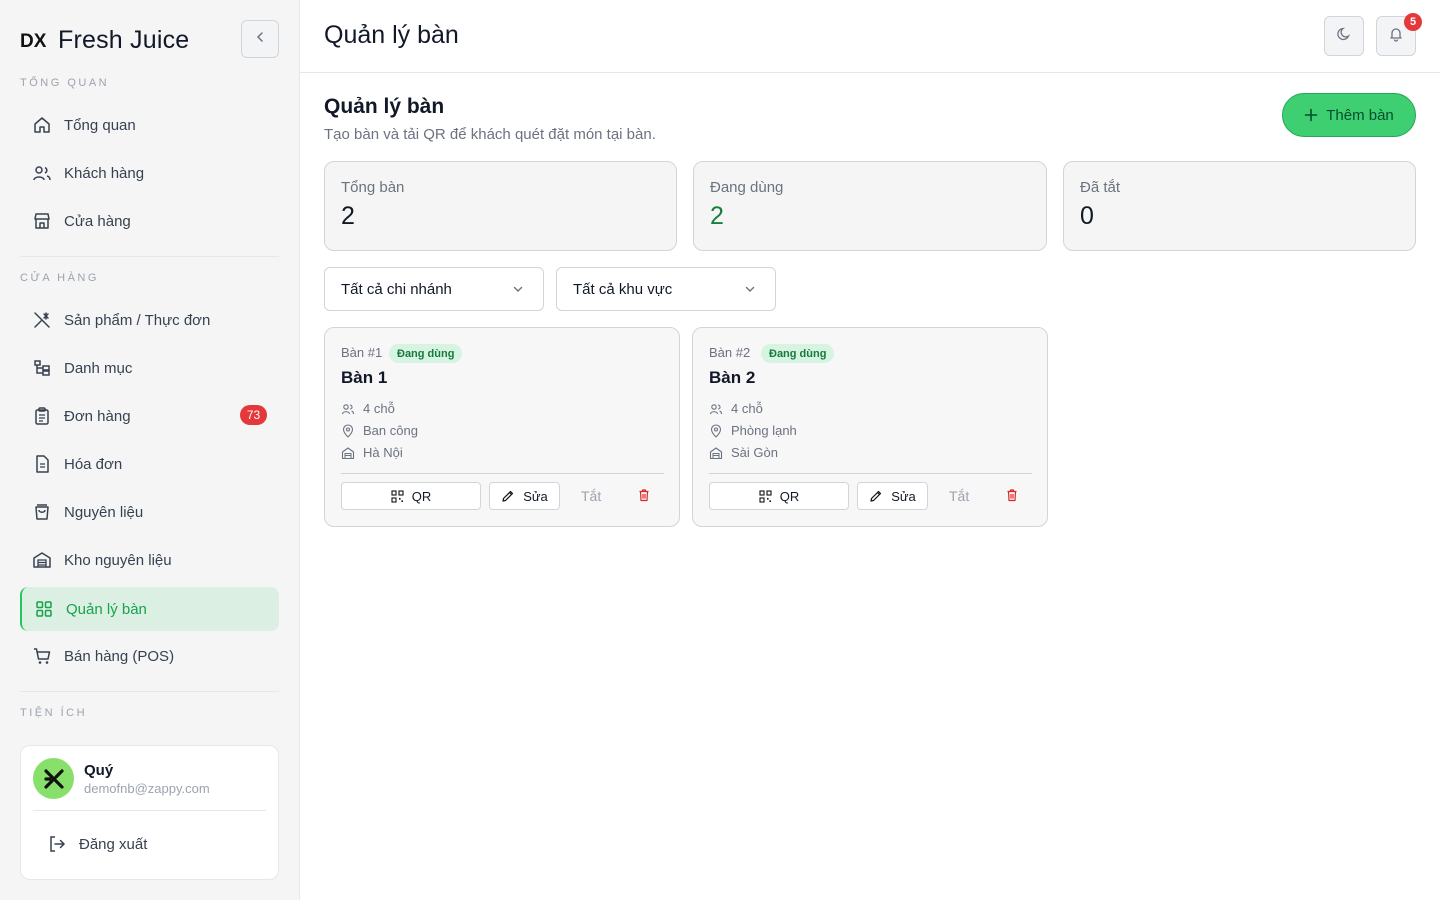 Image resolution: width=1440 pixels, height=900 pixels. I want to click on clipboard-icon, so click(42, 416).